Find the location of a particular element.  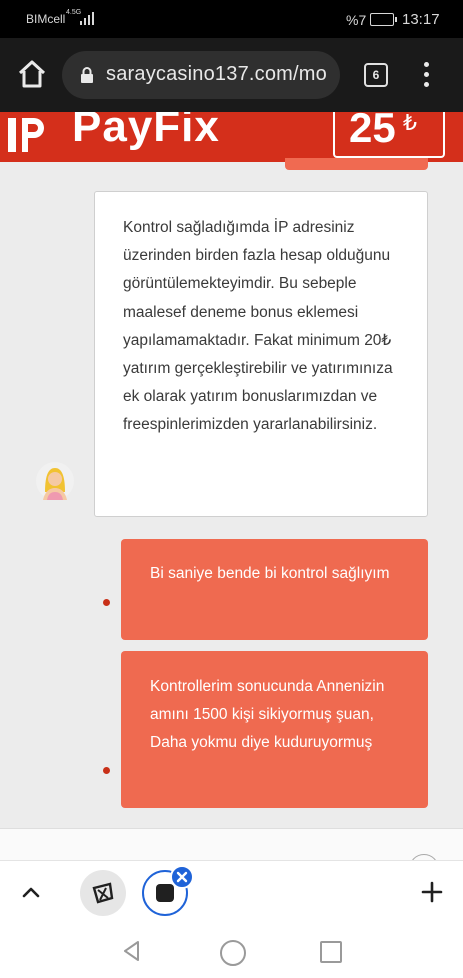

status-bar: BIMcell 4.5G %7 13:17 is located at coordinates (231, 19).